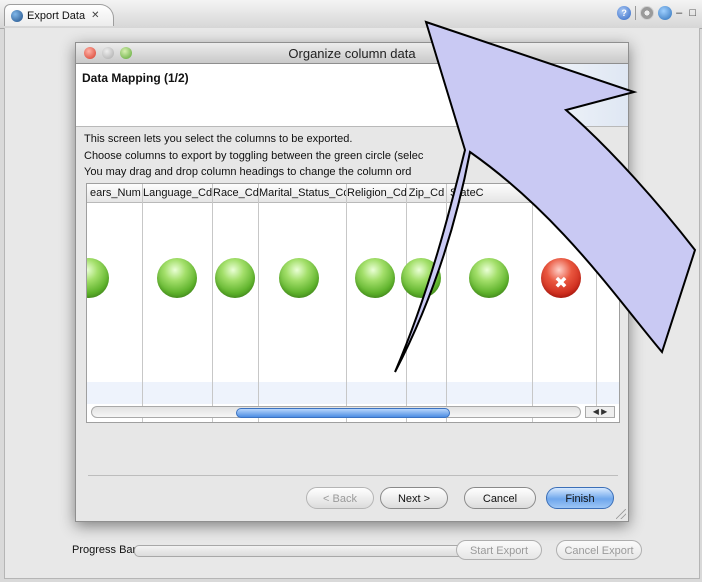 This screenshot has width=702, height=582. Describe the element at coordinates (621, 514) in the screenshot. I see `resize-grip-icon` at that location.